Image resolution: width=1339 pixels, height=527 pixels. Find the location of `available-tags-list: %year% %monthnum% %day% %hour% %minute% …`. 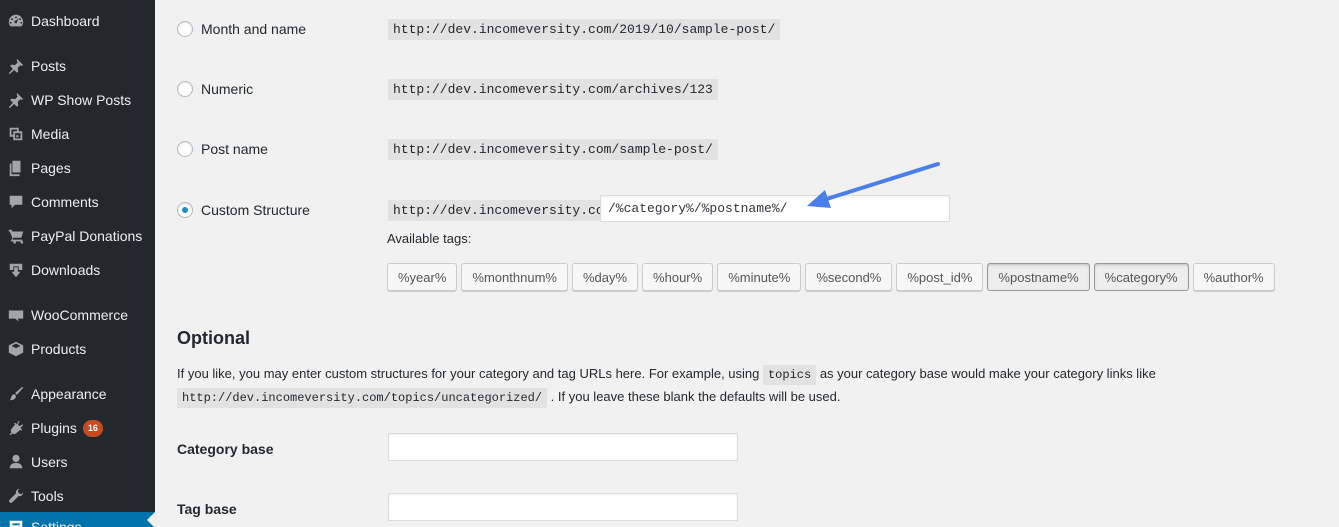

available-tags-list: %year% %monthnum% %day% %hour% %minute% … is located at coordinates (831, 277).